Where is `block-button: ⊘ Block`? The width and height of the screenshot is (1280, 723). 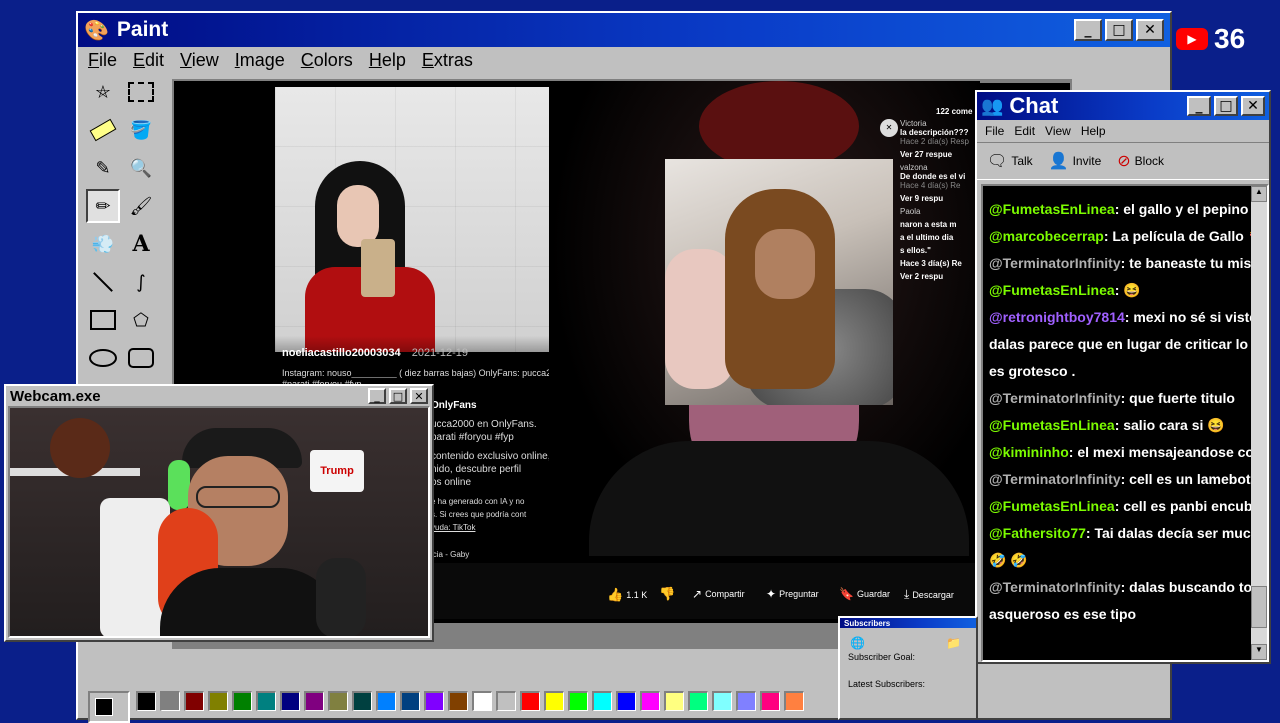
block-button: ⊘ Block is located at coordinates (1140, 161).